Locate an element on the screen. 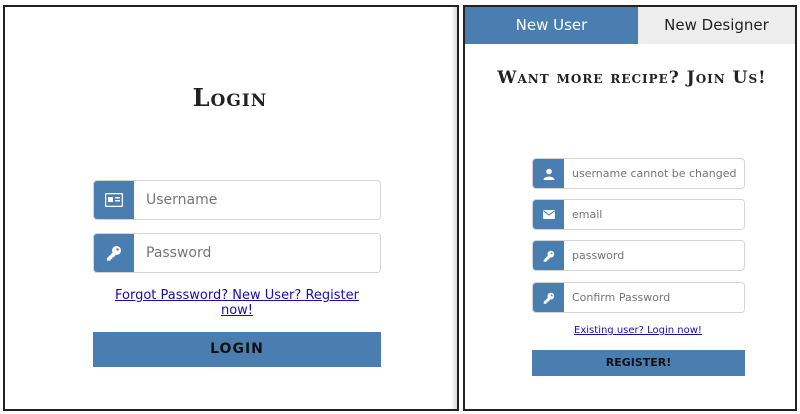 The height and width of the screenshot is (414, 800). register-email-input is located at coordinates (654, 214).